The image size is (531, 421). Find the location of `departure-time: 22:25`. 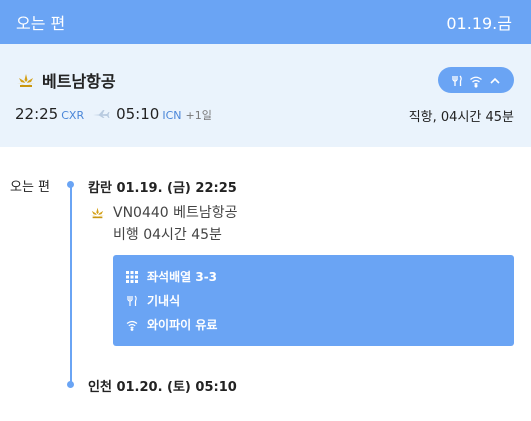

departure-time: 22:25 is located at coordinates (37, 114).